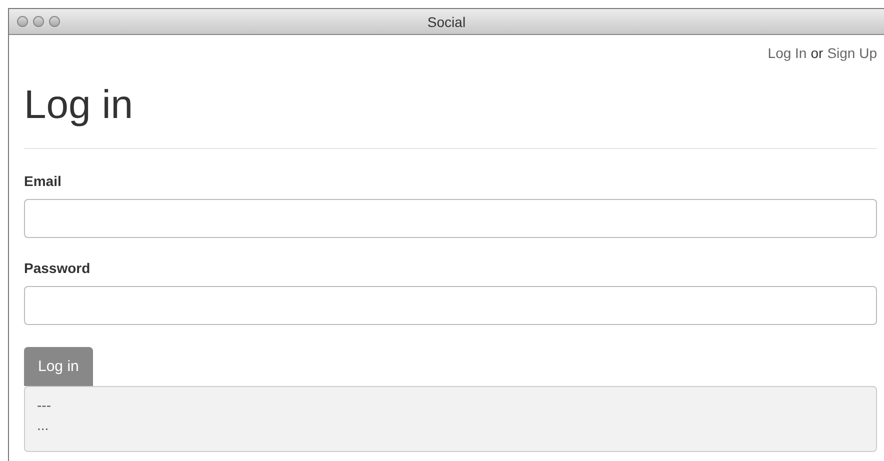 Image resolution: width=884 pixels, height=461 pixels. Describe the element at coordinates (22, 21) in the screenshot. I see `close-icon` at that location.